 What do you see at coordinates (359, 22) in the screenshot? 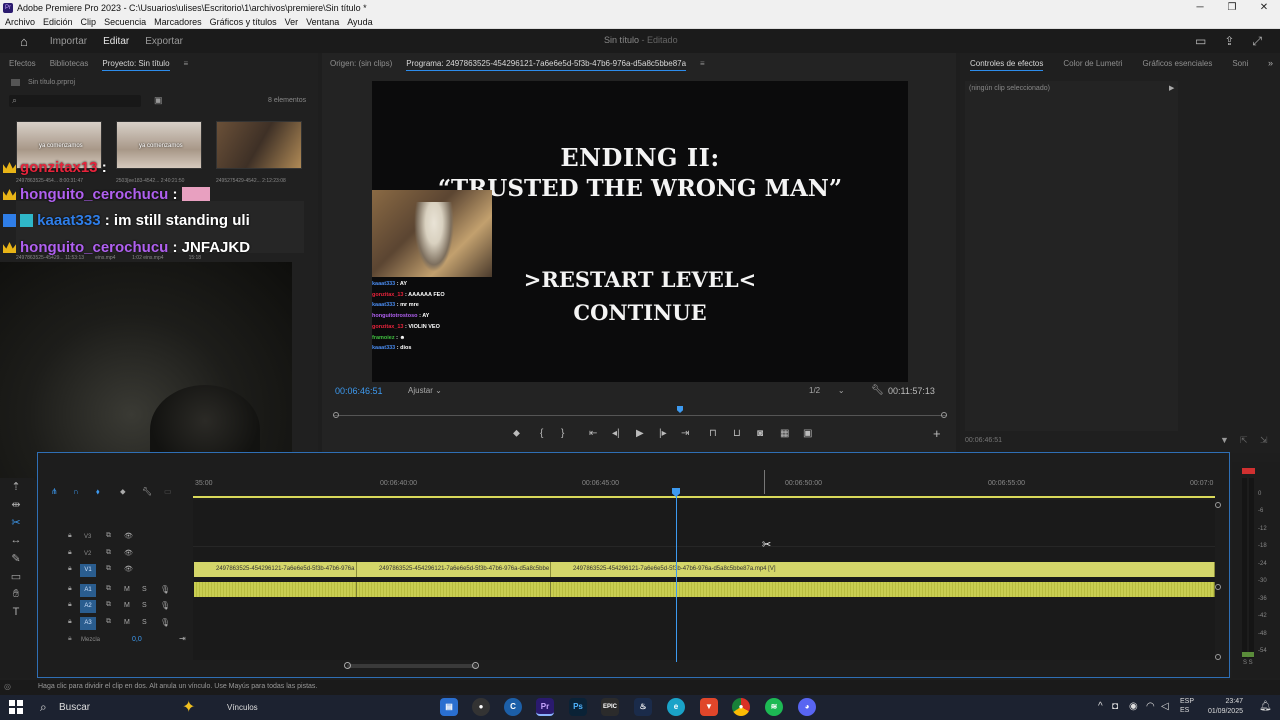
I see `menu-ayuda: Ayuda` at bounding box center [359, 22].